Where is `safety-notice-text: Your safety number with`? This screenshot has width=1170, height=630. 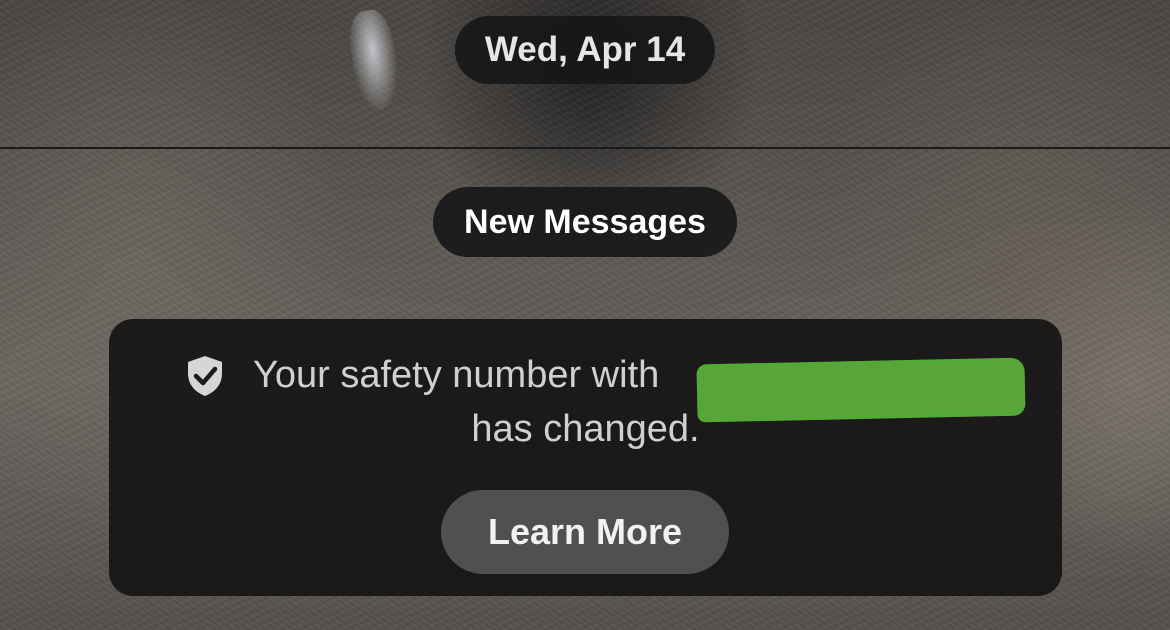
safety-notice-text: Your safety number with is located at coordinates (456, 375).